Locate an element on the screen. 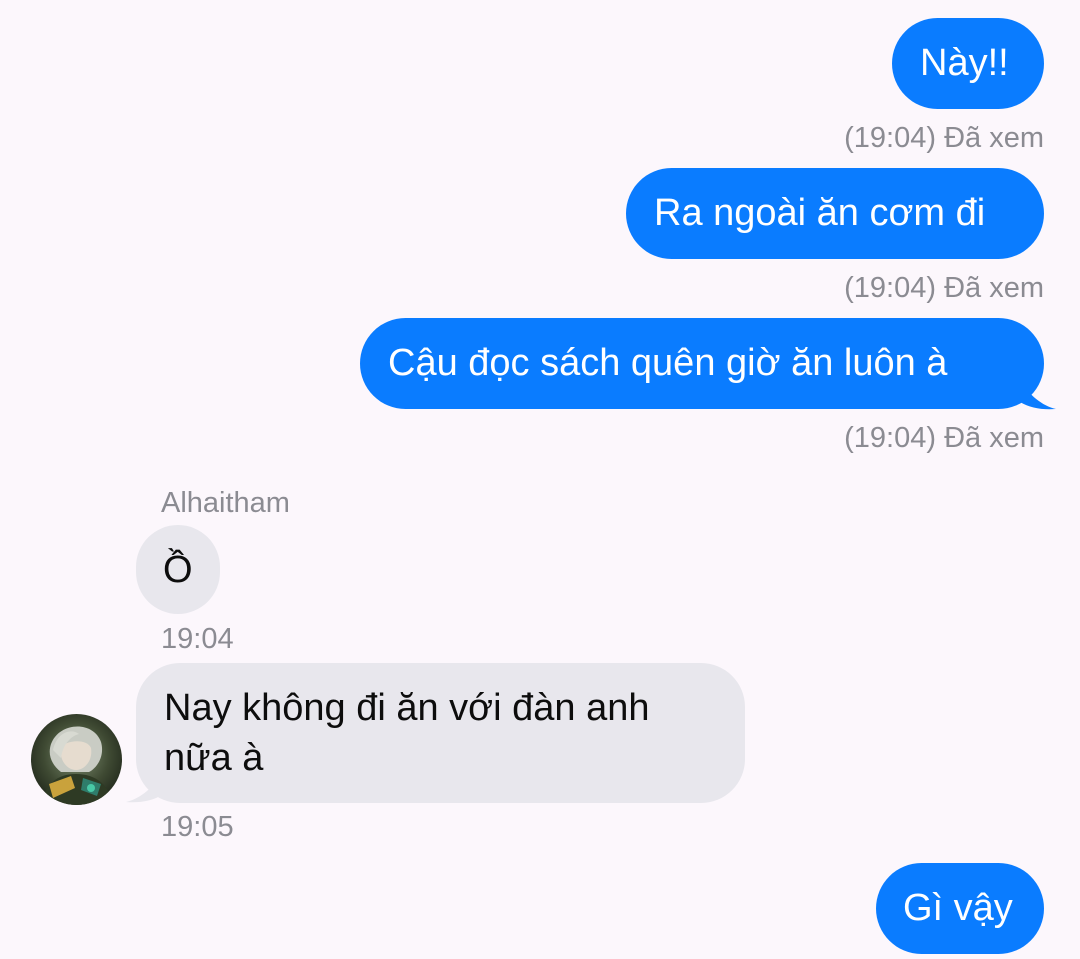  outgoing-message-bubble: Cậu đọc sách quên giờ ăn luôn à is located at coordinates (702, 363).